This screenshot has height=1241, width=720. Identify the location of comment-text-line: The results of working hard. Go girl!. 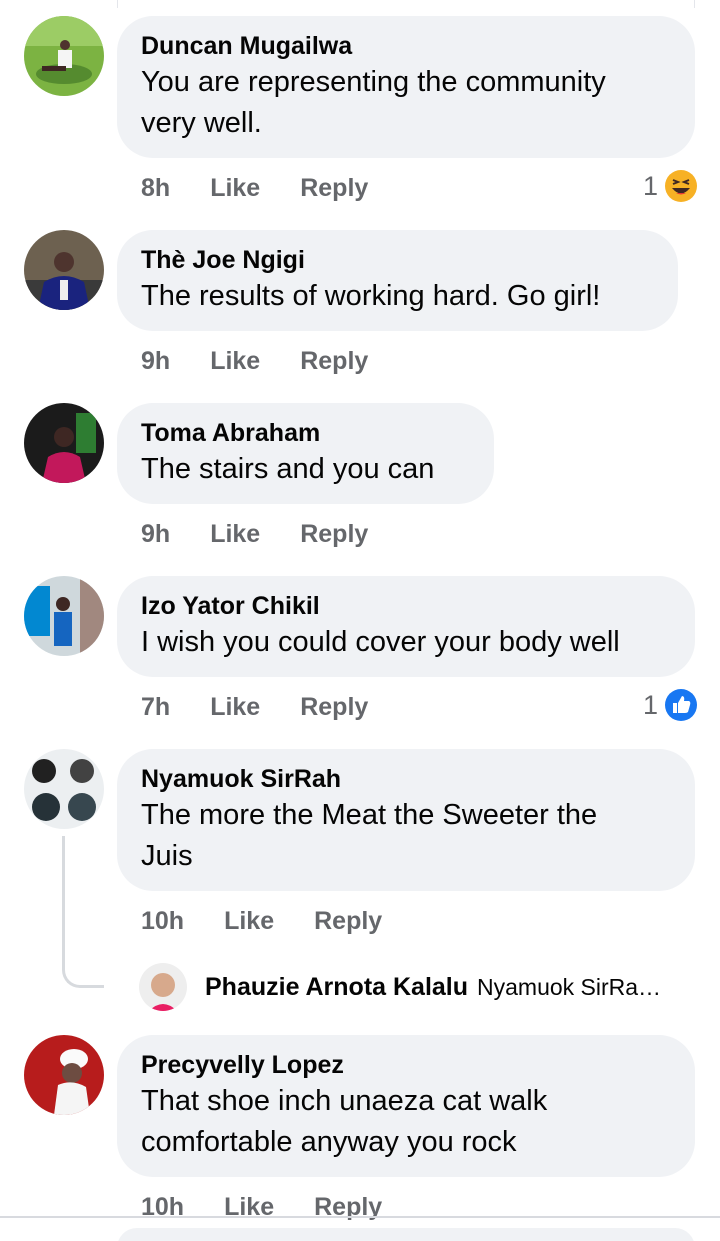
(371, 296).